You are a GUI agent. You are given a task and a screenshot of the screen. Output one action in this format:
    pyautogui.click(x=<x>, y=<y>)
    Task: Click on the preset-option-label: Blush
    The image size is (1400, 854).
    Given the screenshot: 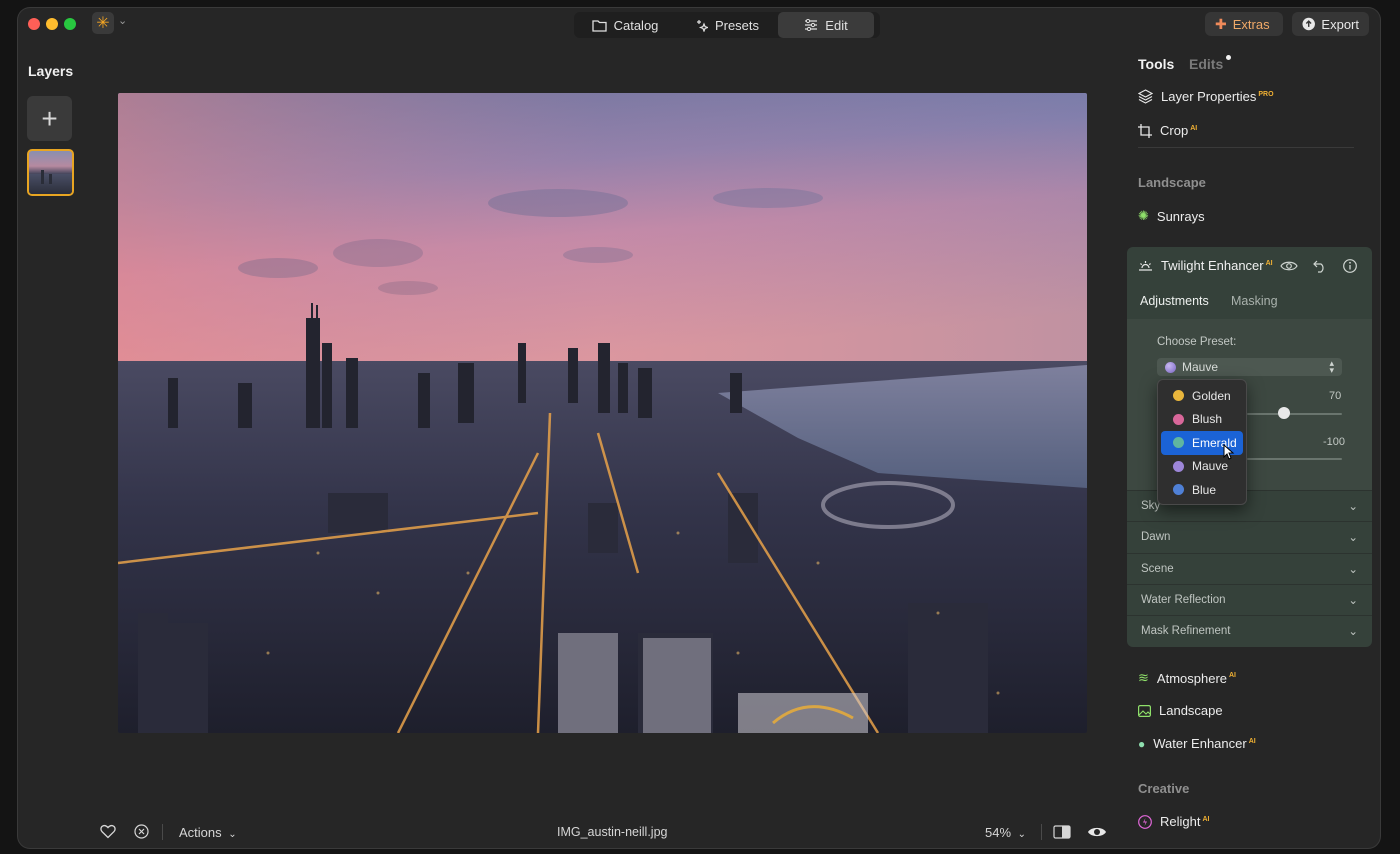 What is the action you would take?
    pyautogui.click(x=1207, y=419)
    